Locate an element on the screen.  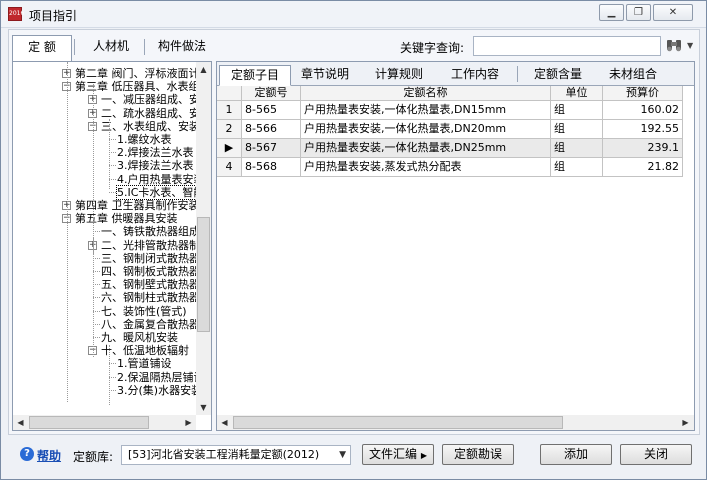
tree-item: 2.保温隔热层铺设 is located at coordinates (161, 377).